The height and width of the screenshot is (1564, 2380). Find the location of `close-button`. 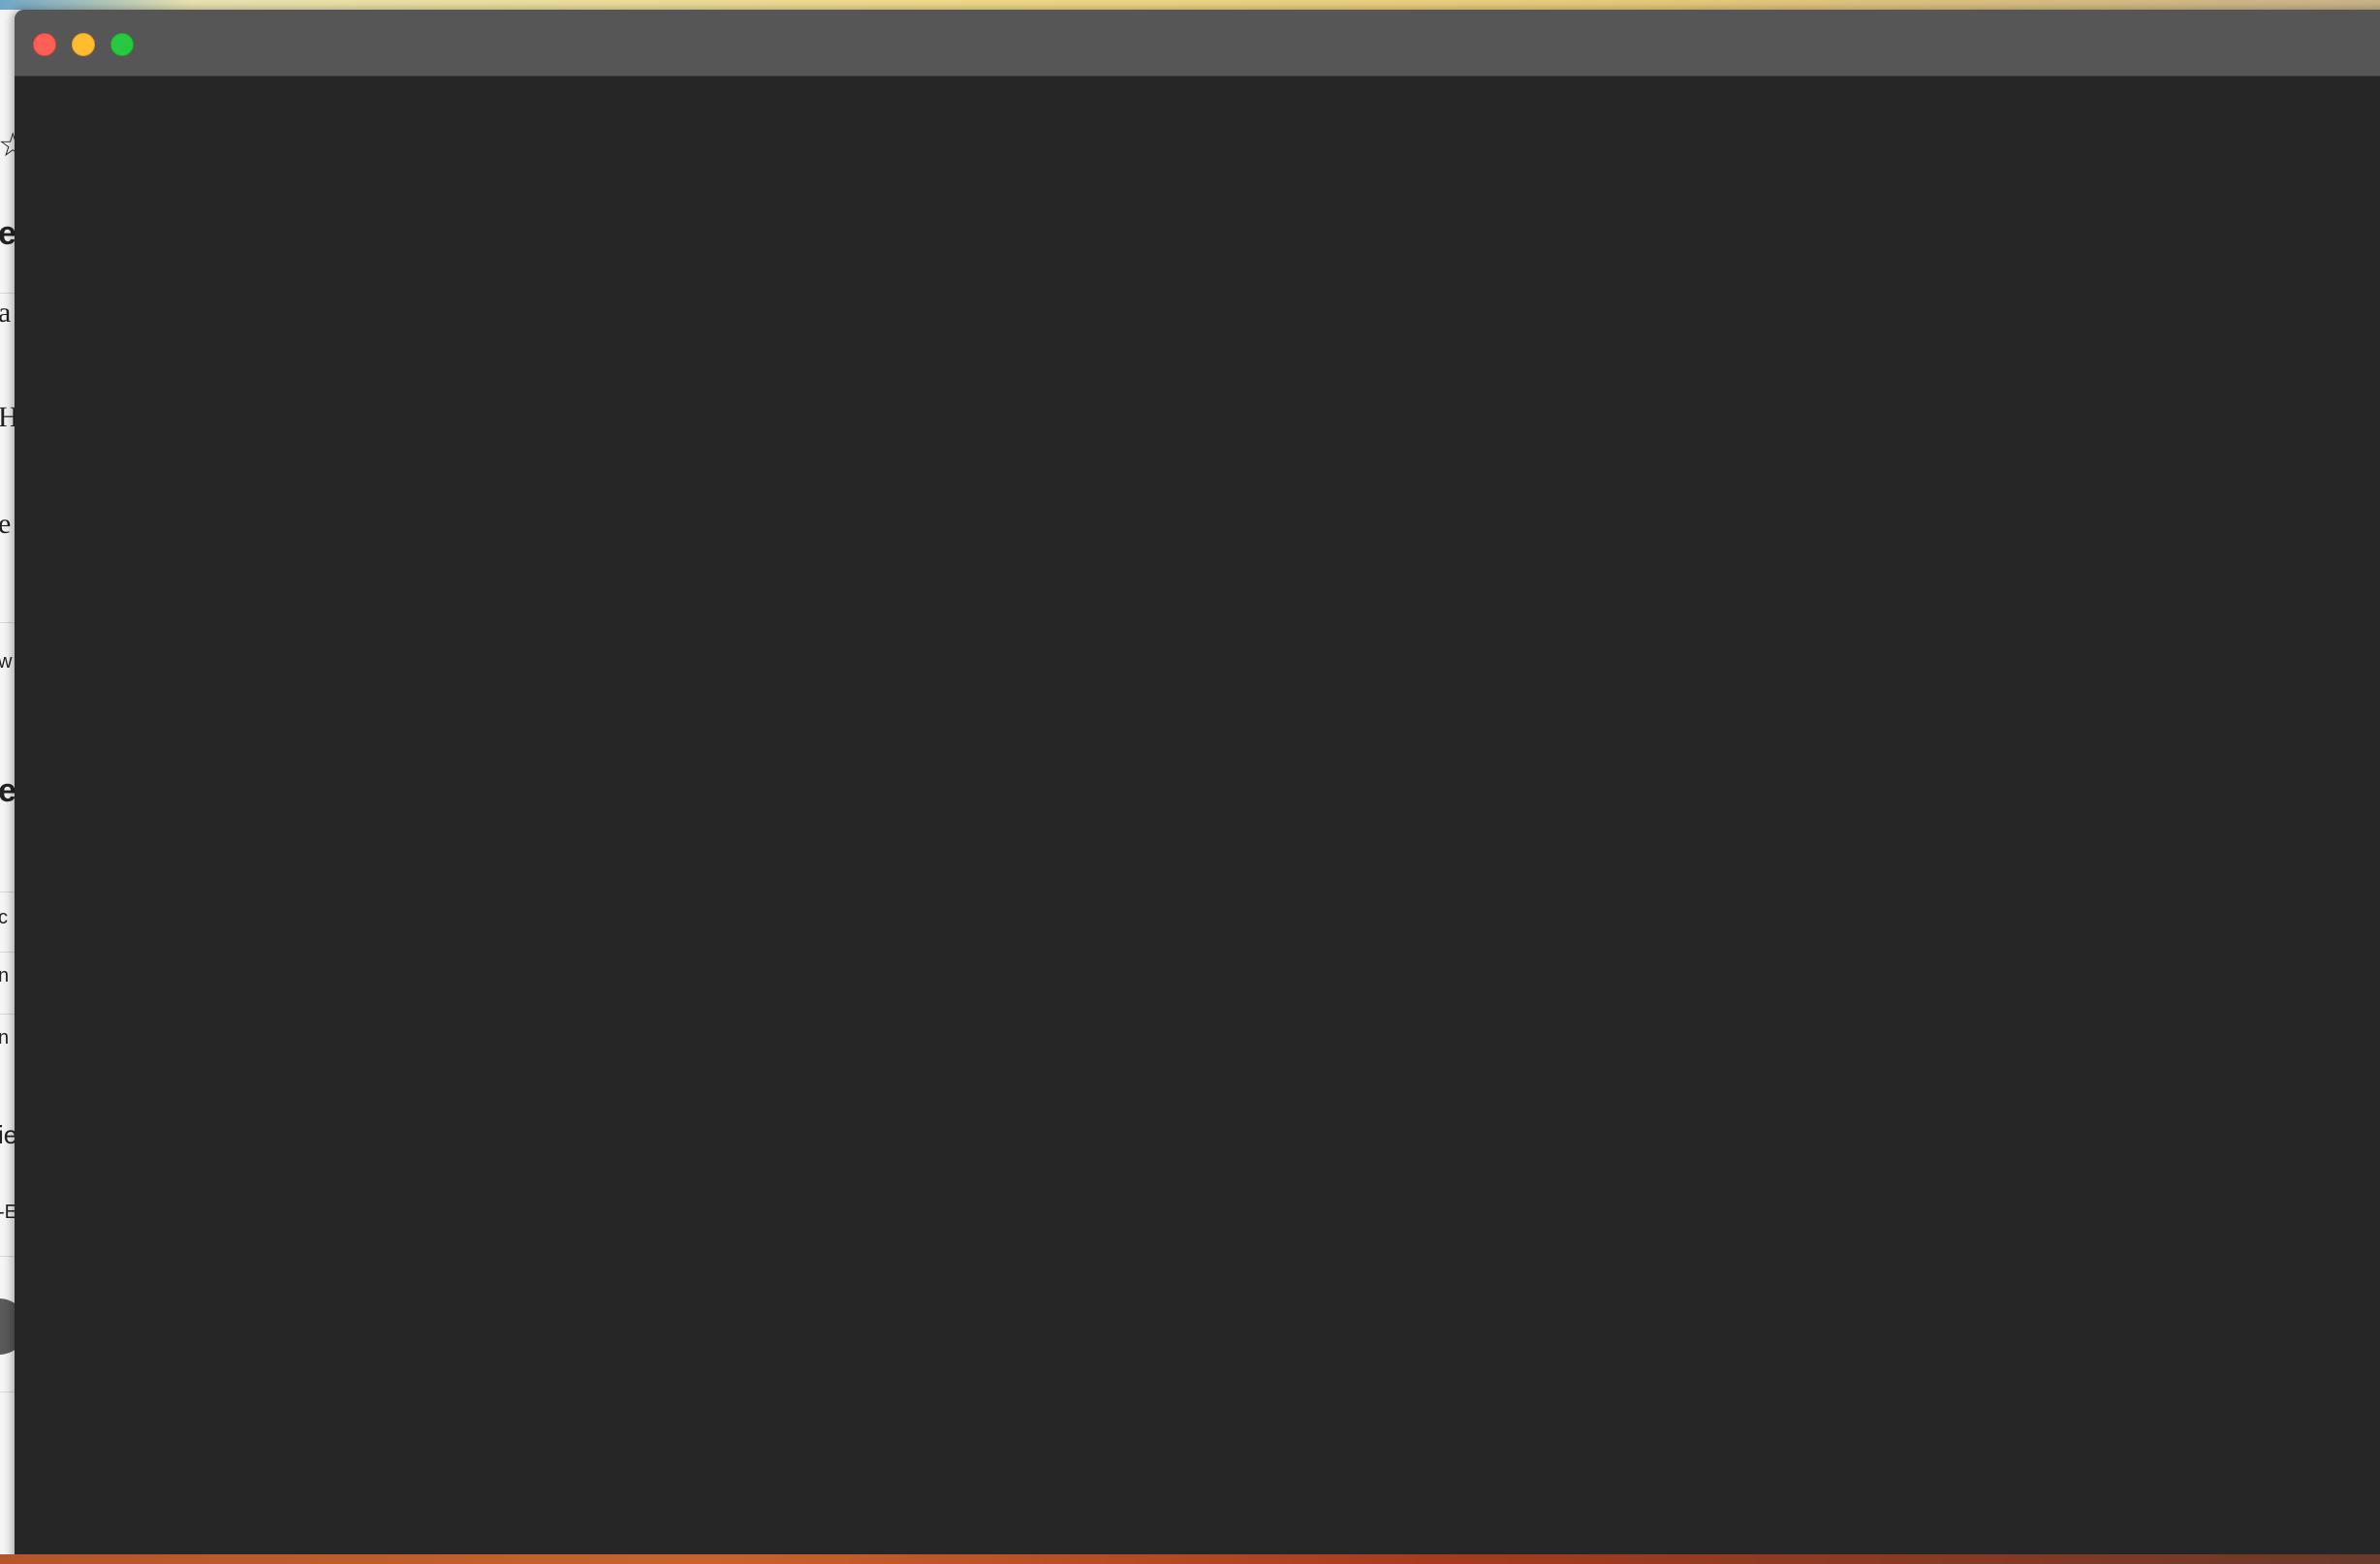

close-button is located at coordinates (44, 44).